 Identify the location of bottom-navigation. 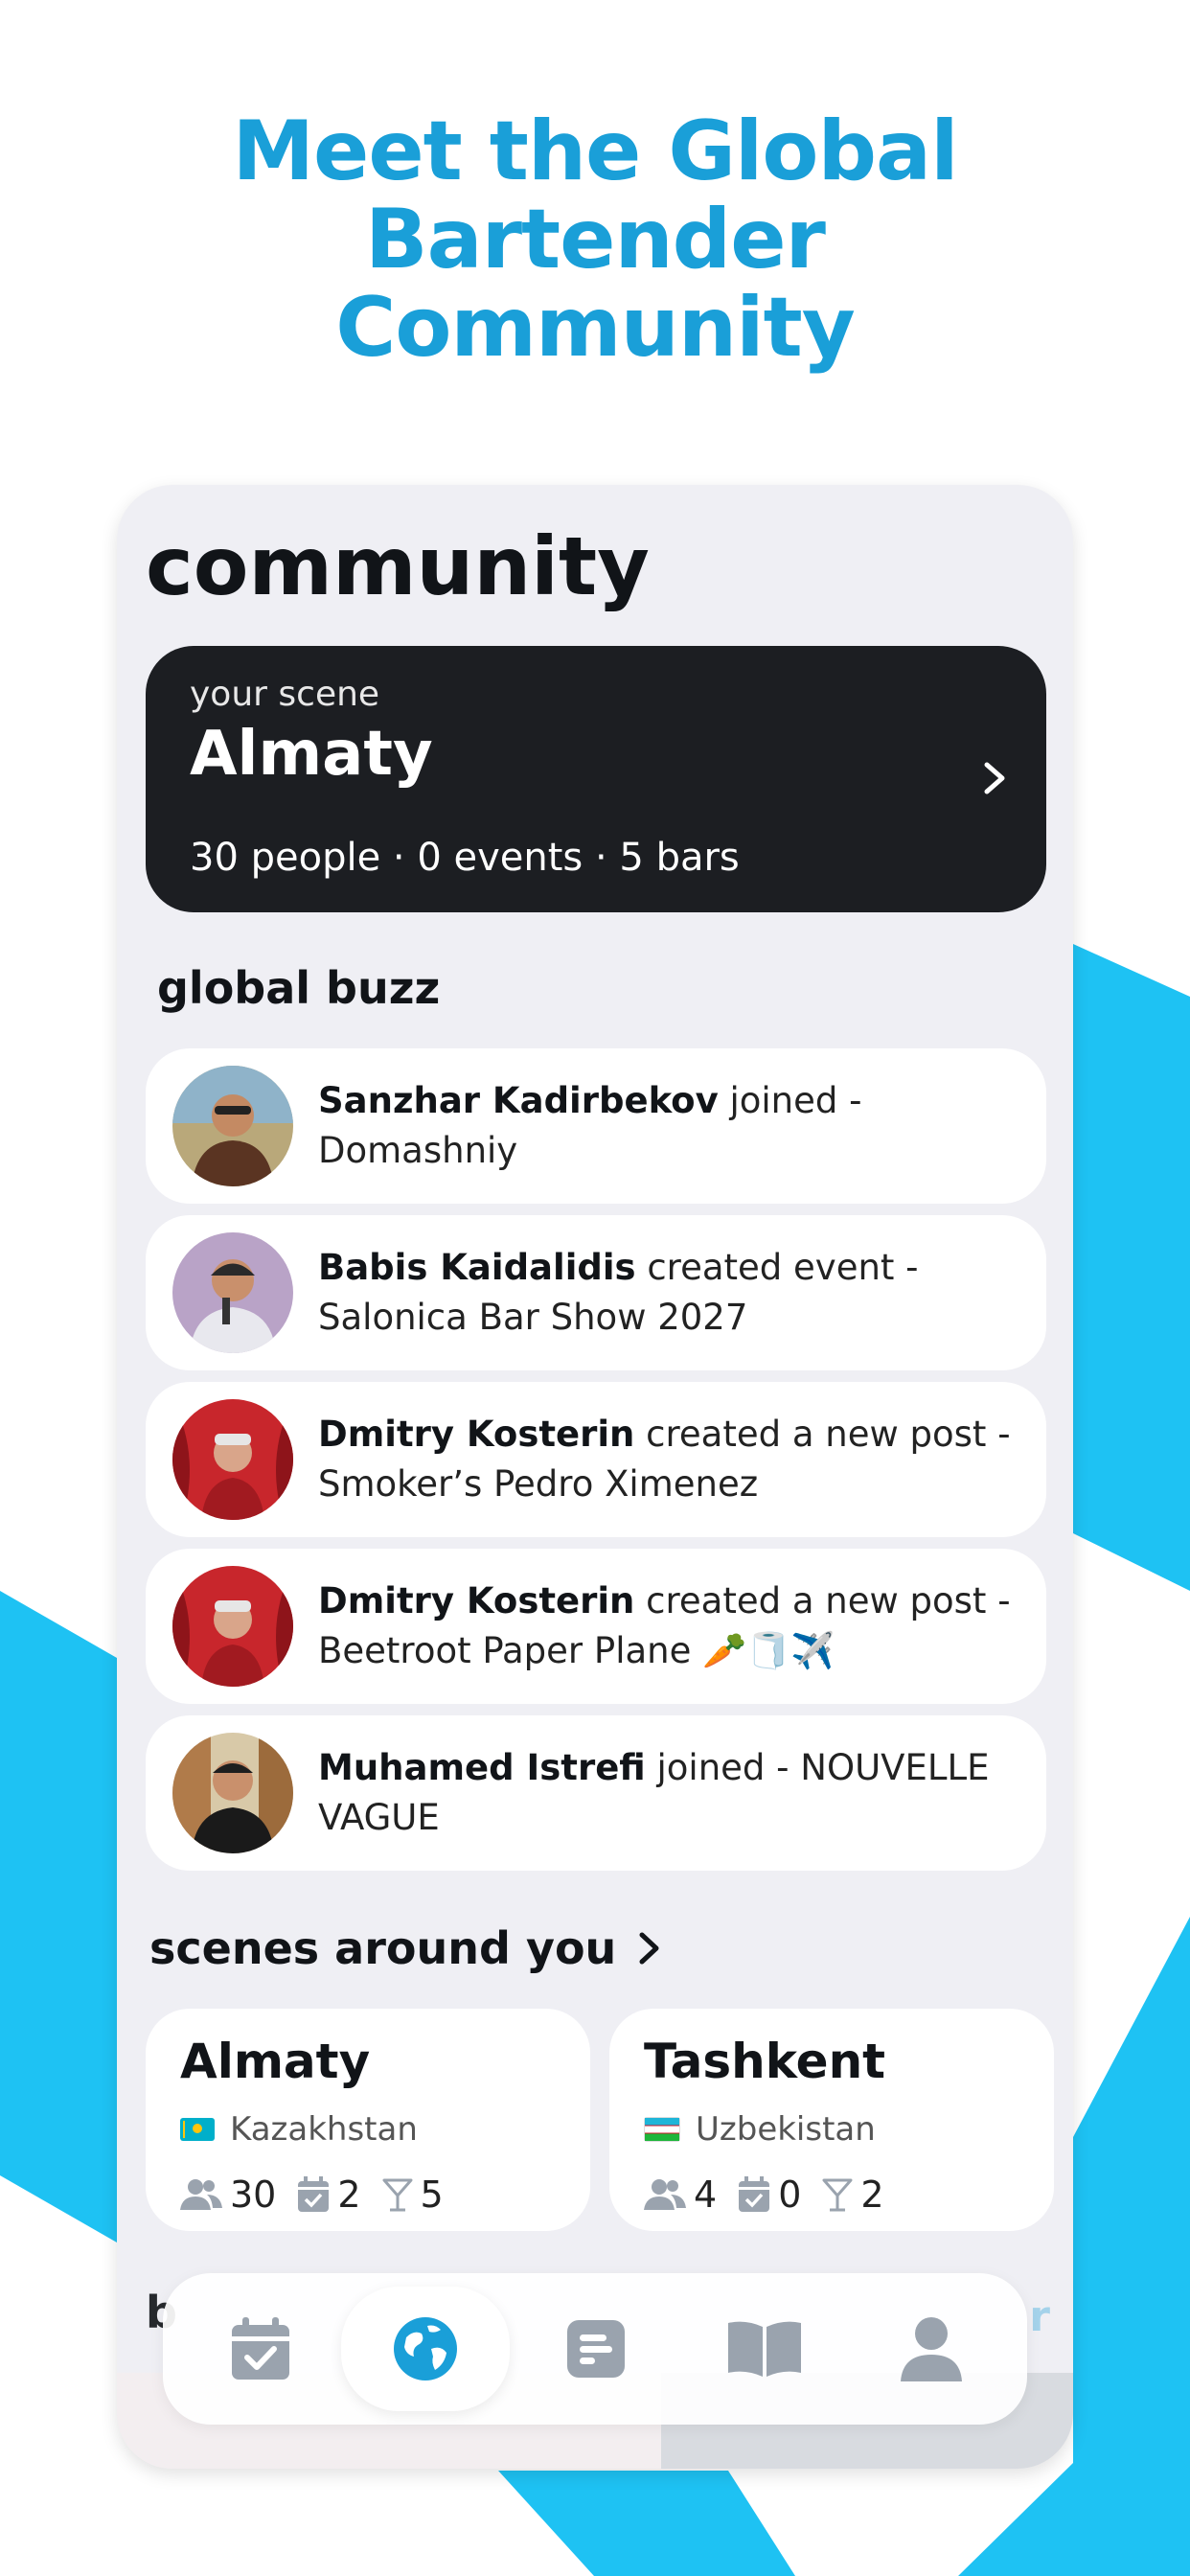
(595, 2349).